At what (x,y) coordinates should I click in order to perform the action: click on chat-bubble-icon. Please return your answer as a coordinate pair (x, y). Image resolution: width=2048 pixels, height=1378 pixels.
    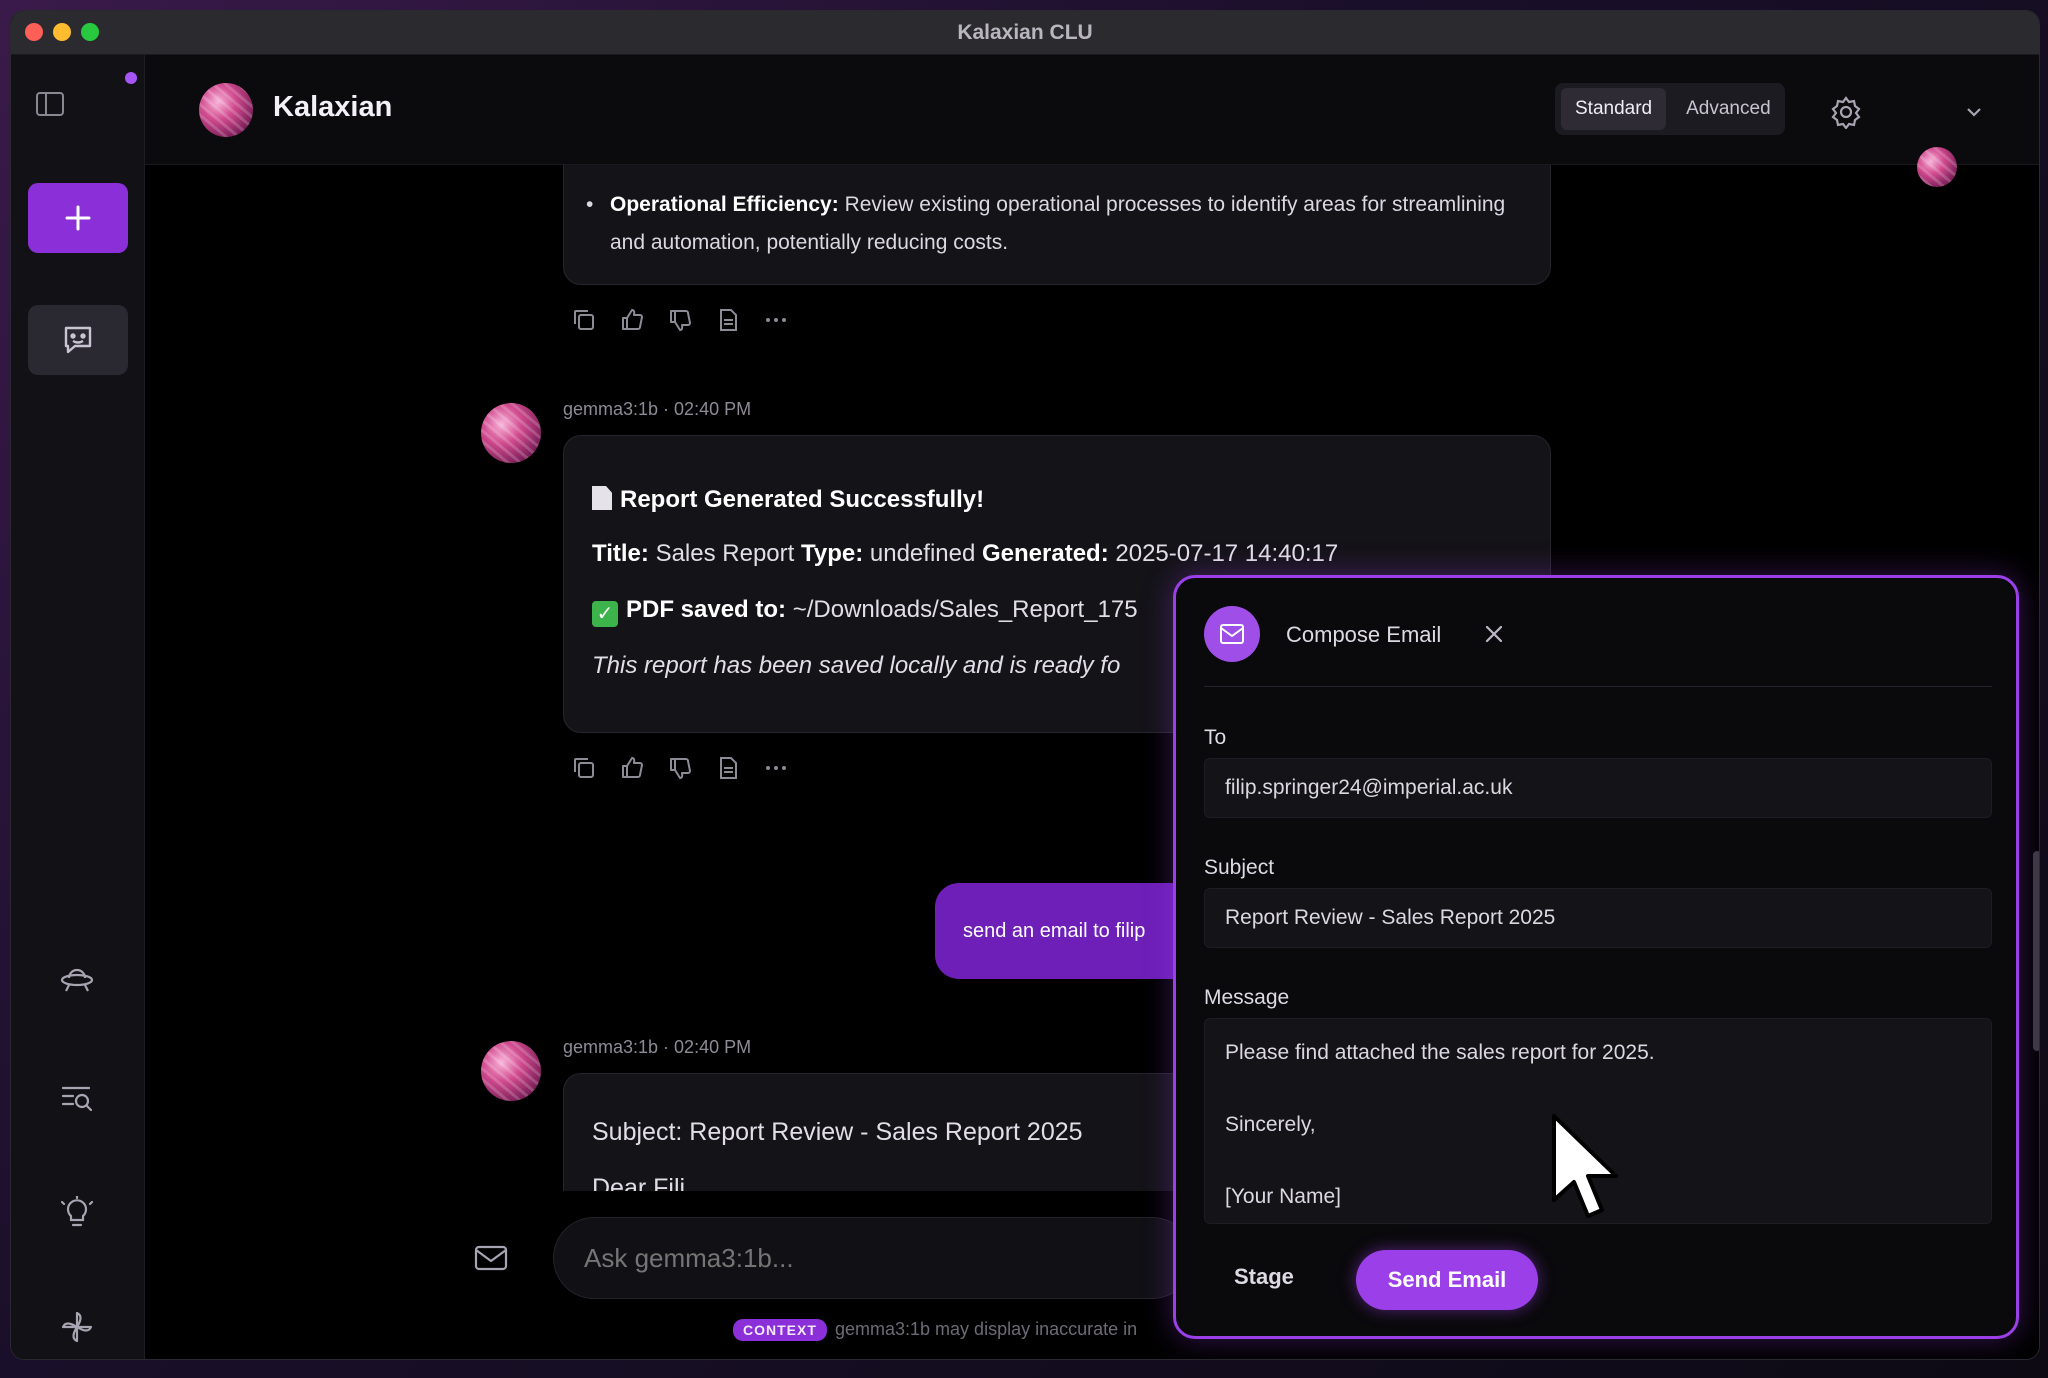
    Looking at the image, I should click on (78, 340).